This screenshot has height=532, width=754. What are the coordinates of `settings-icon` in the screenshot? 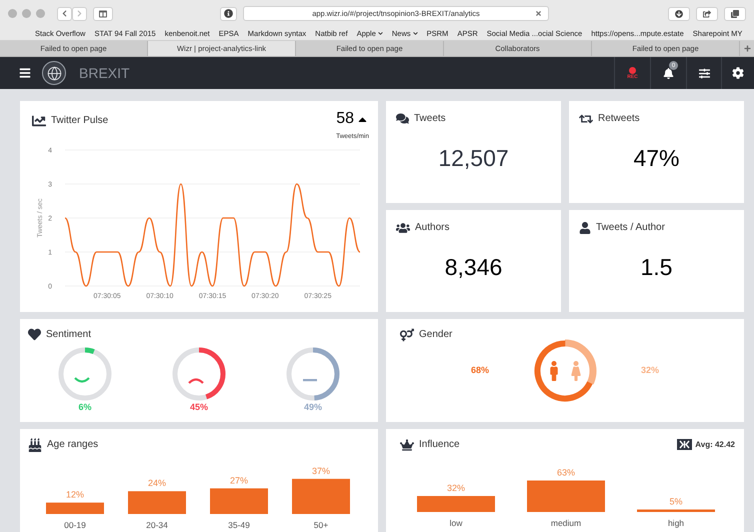 It's located at (738, 73).